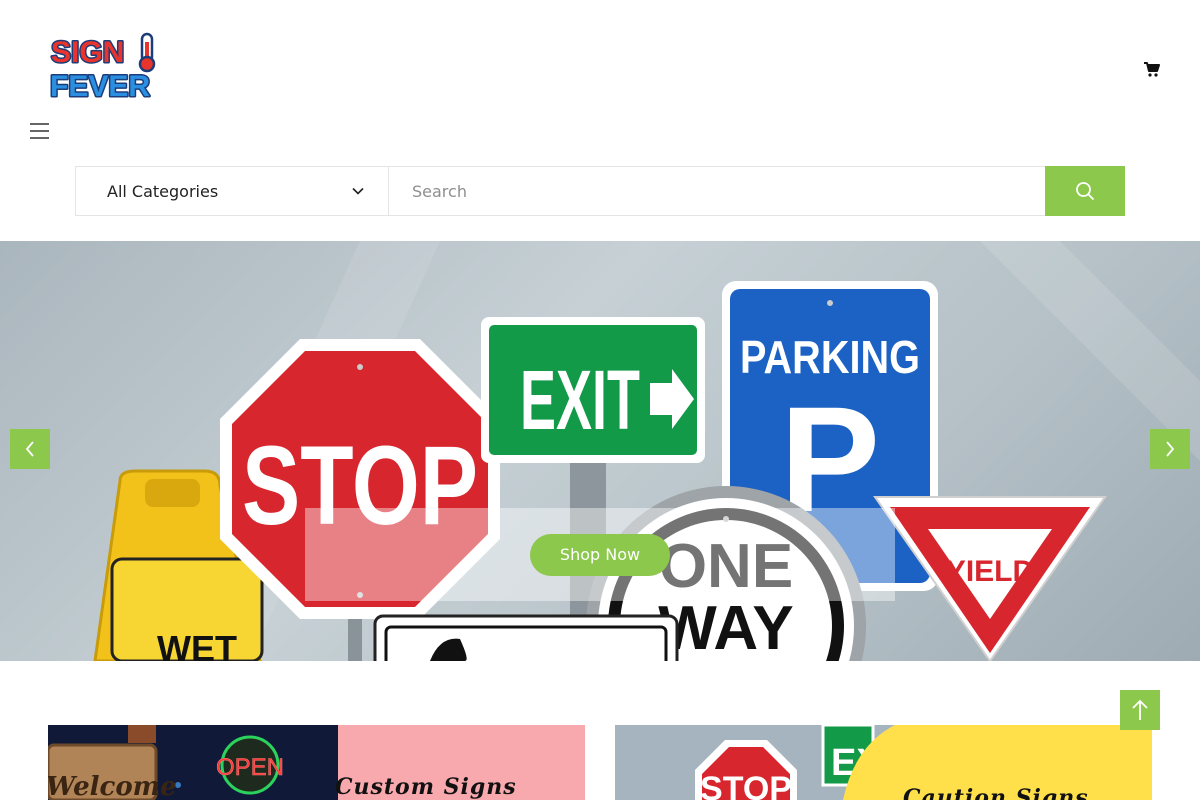  I want to click on search-button, so click(1085, 191).